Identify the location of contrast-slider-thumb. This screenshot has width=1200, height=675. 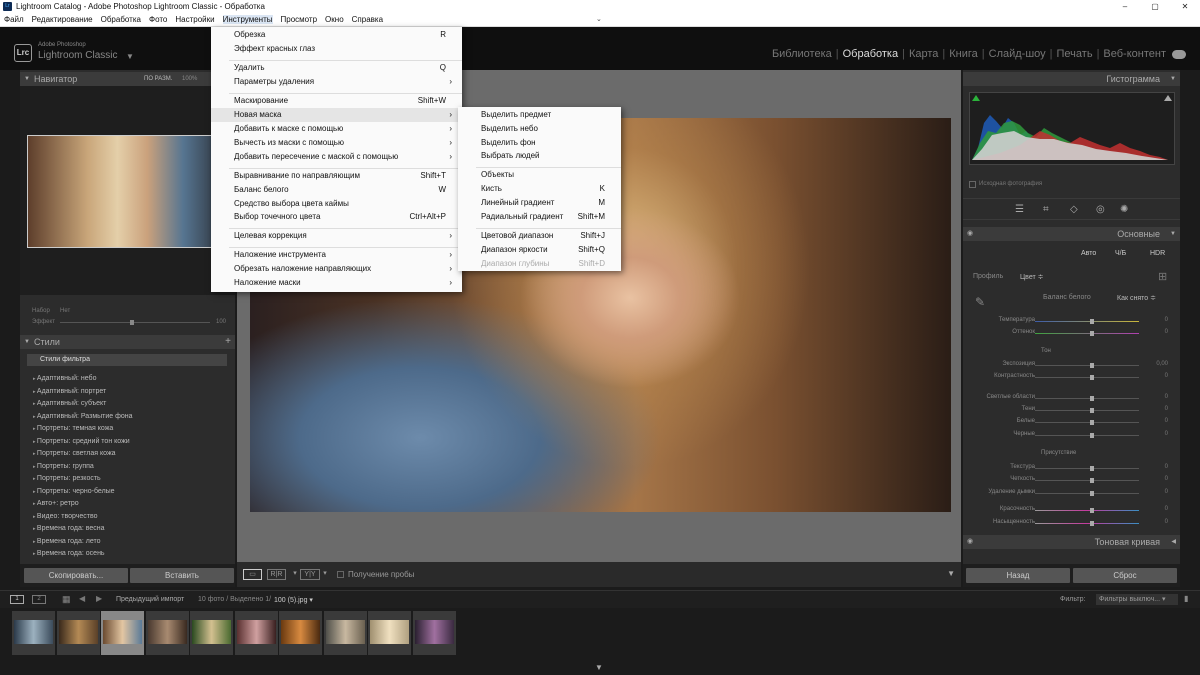
(1092, 377).